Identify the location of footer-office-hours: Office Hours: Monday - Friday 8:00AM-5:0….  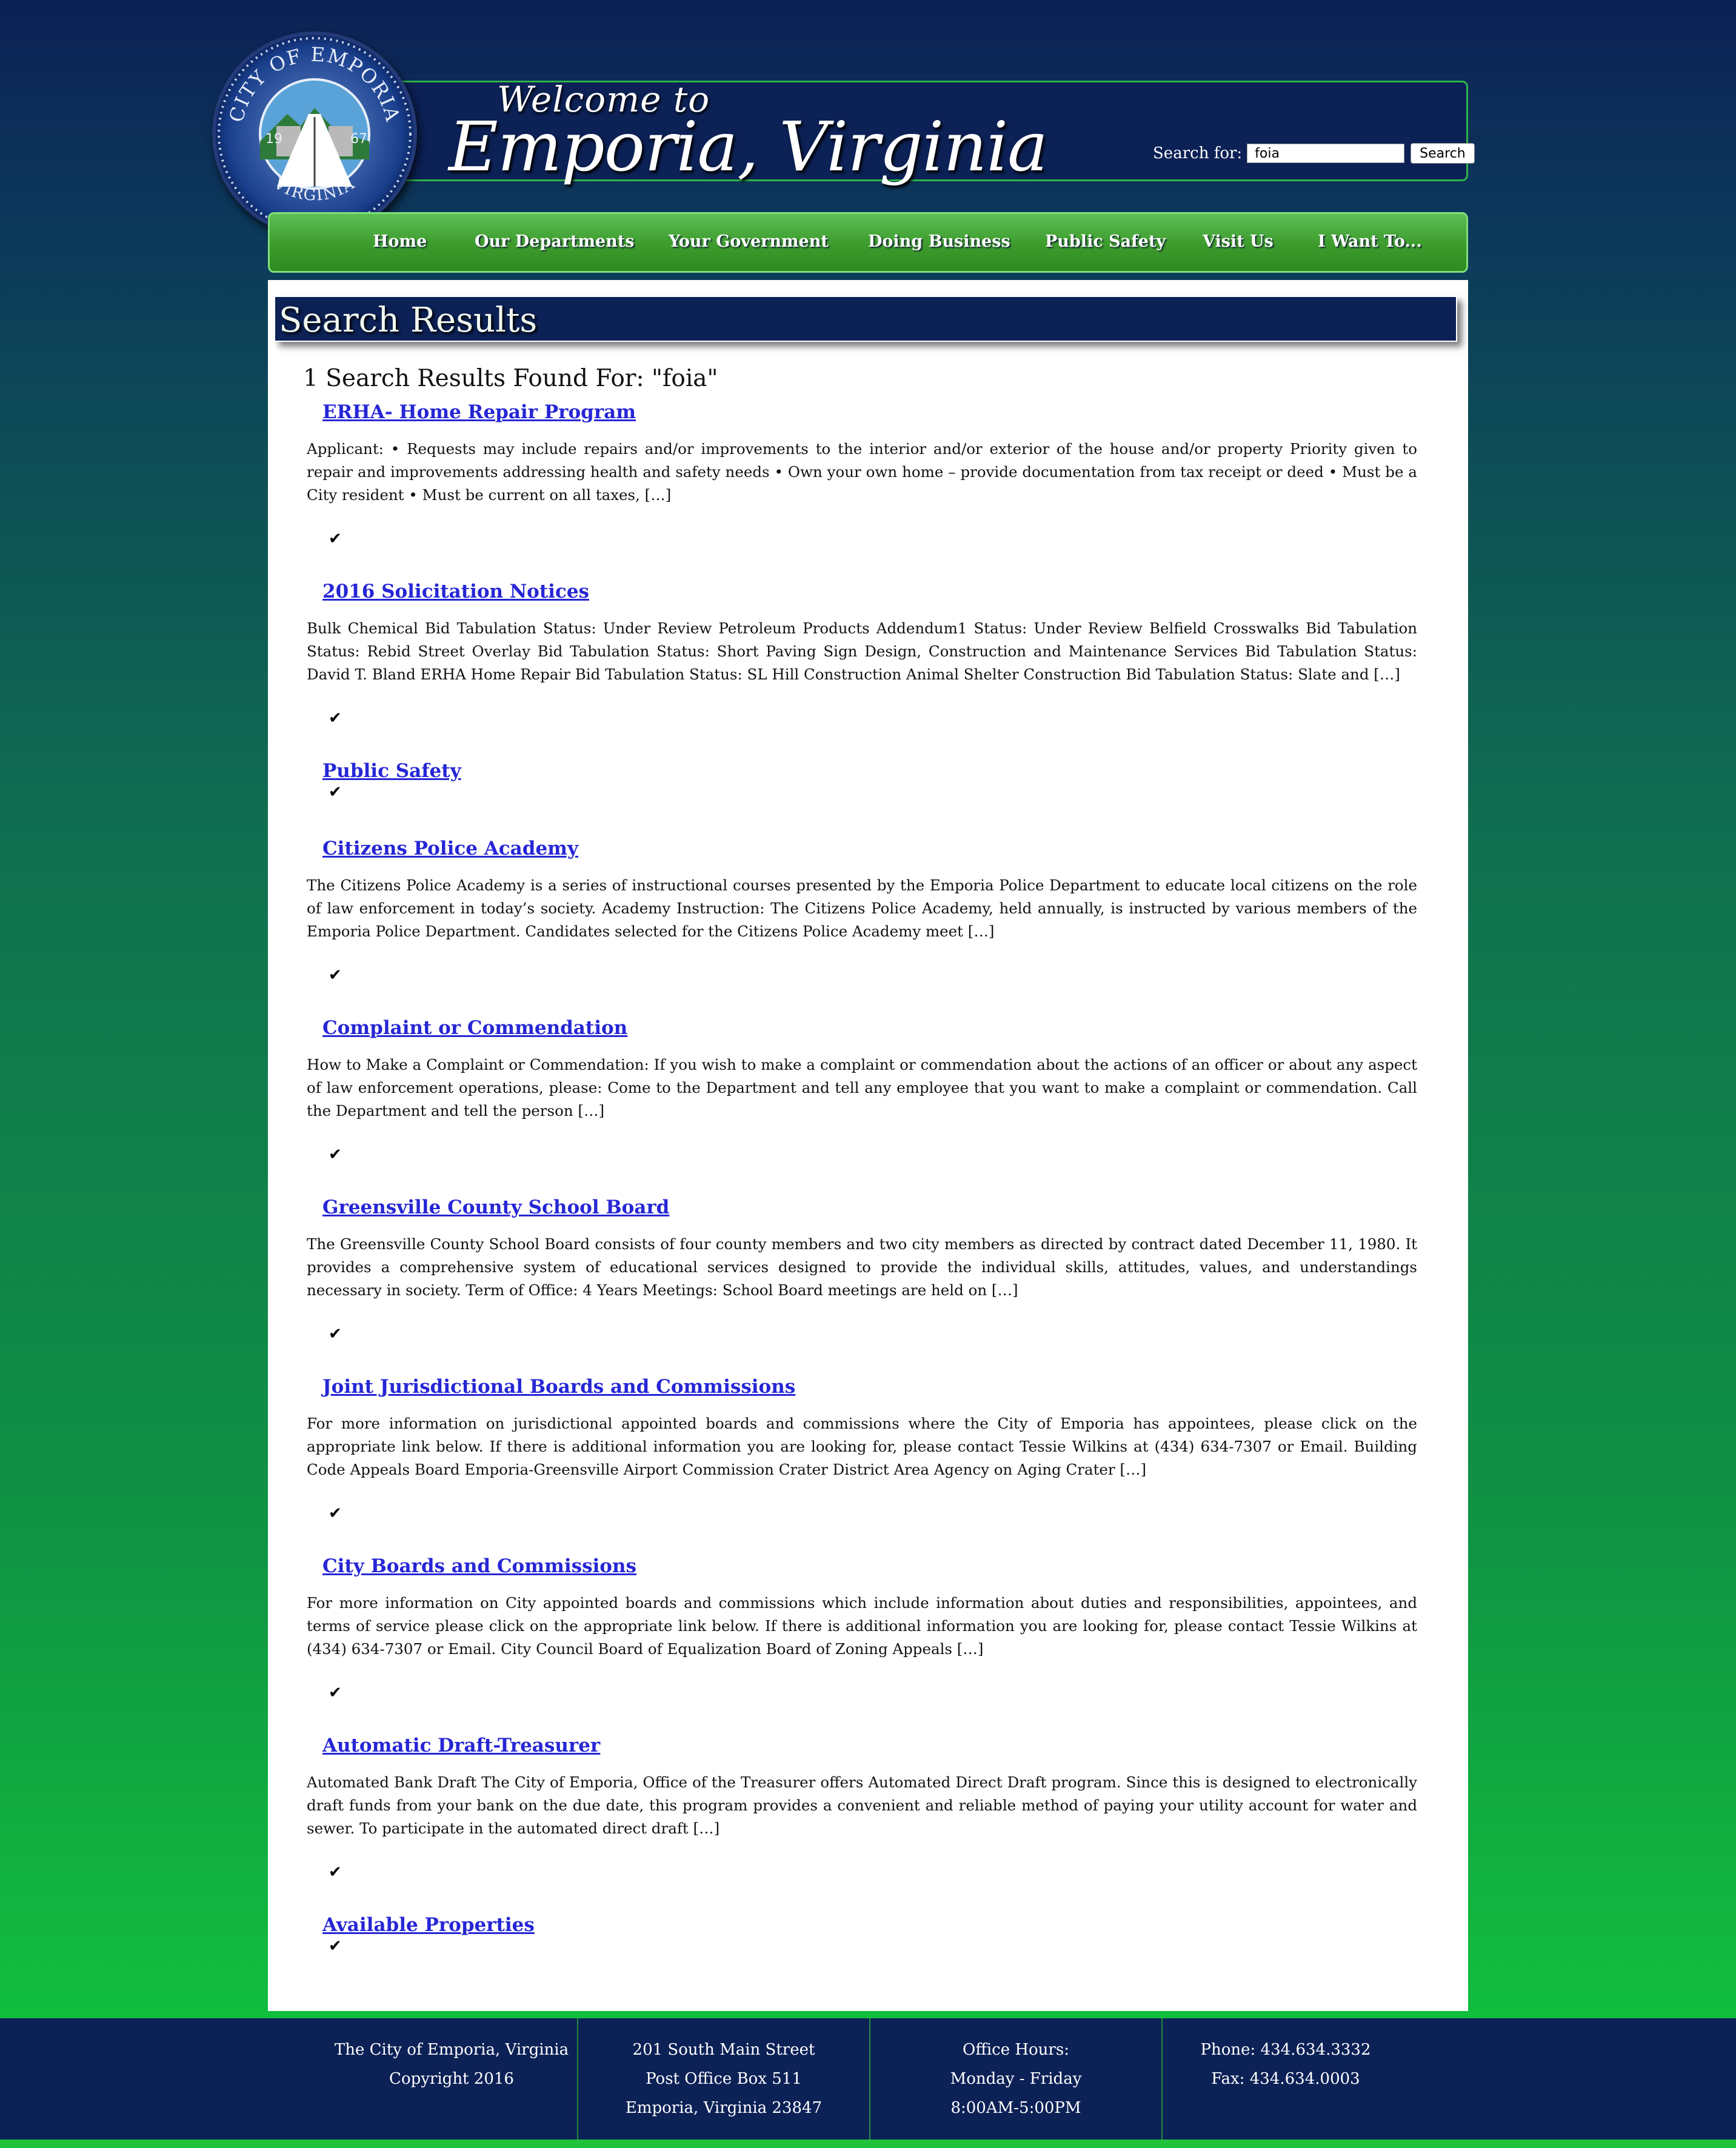
(1016, 2079).